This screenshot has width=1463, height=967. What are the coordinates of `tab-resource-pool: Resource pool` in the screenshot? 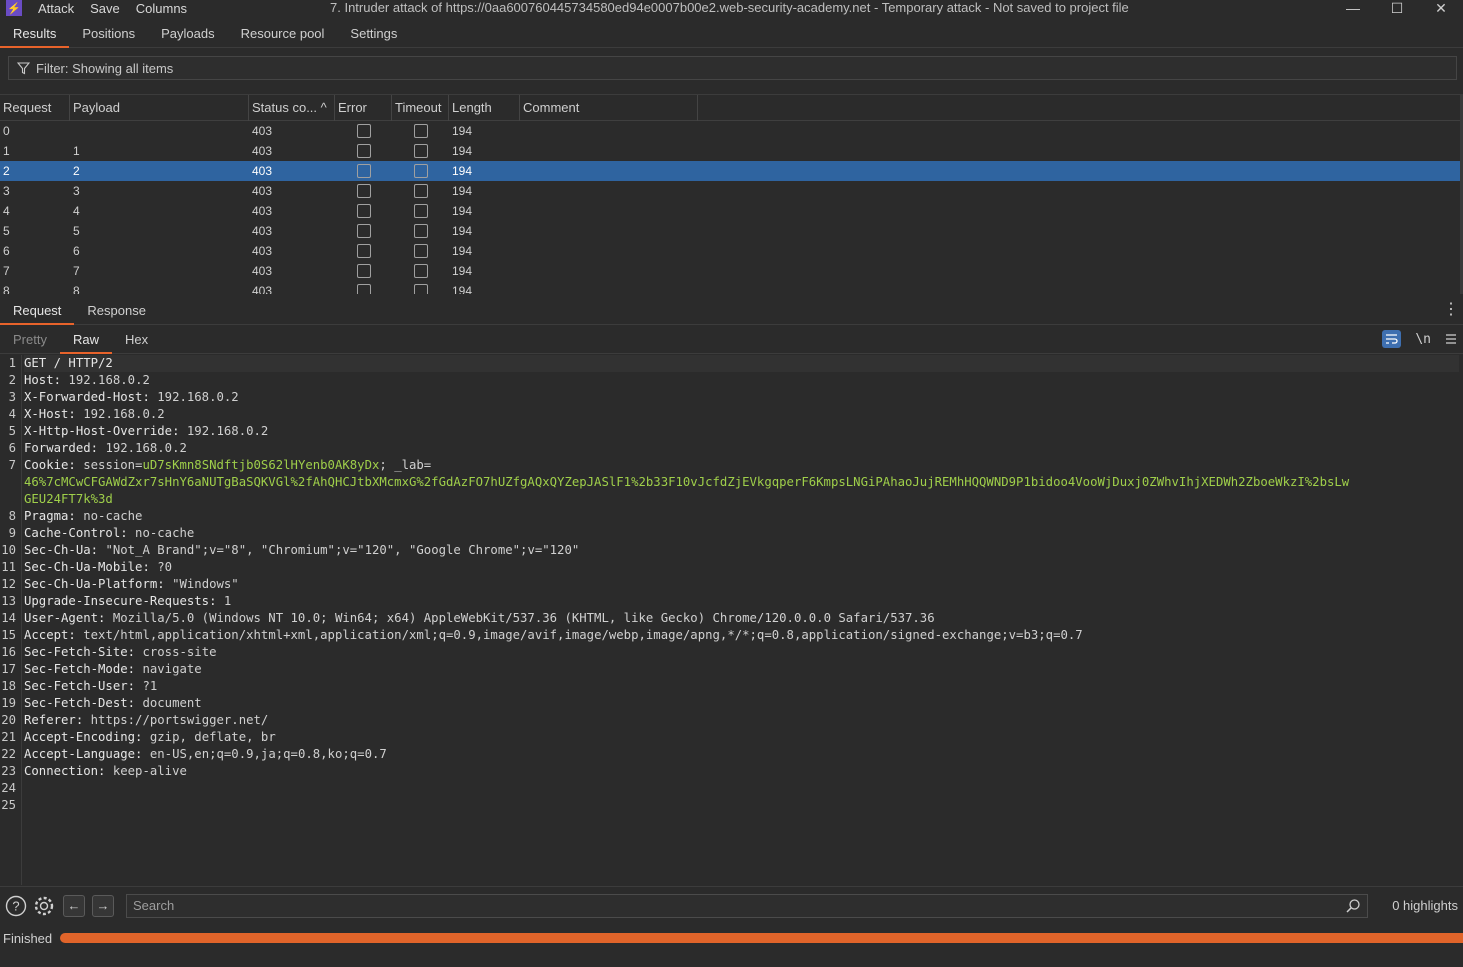 It's located at (283, 36).